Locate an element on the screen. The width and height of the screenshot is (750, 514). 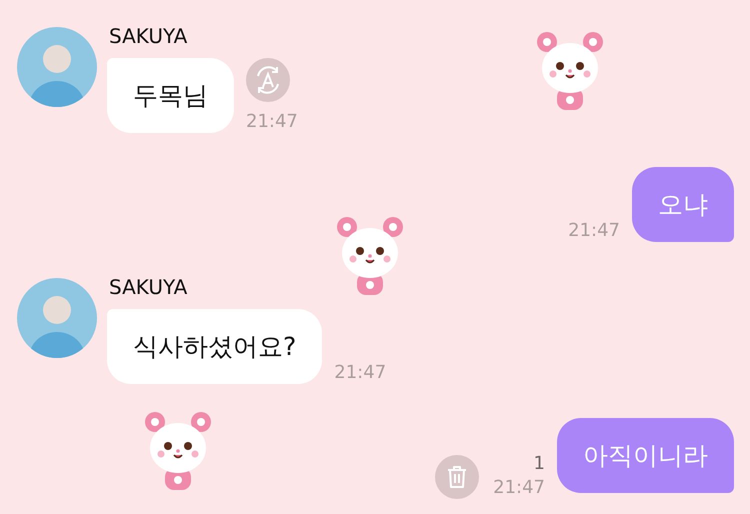
translate-icon is located at coordinates (268, 80).